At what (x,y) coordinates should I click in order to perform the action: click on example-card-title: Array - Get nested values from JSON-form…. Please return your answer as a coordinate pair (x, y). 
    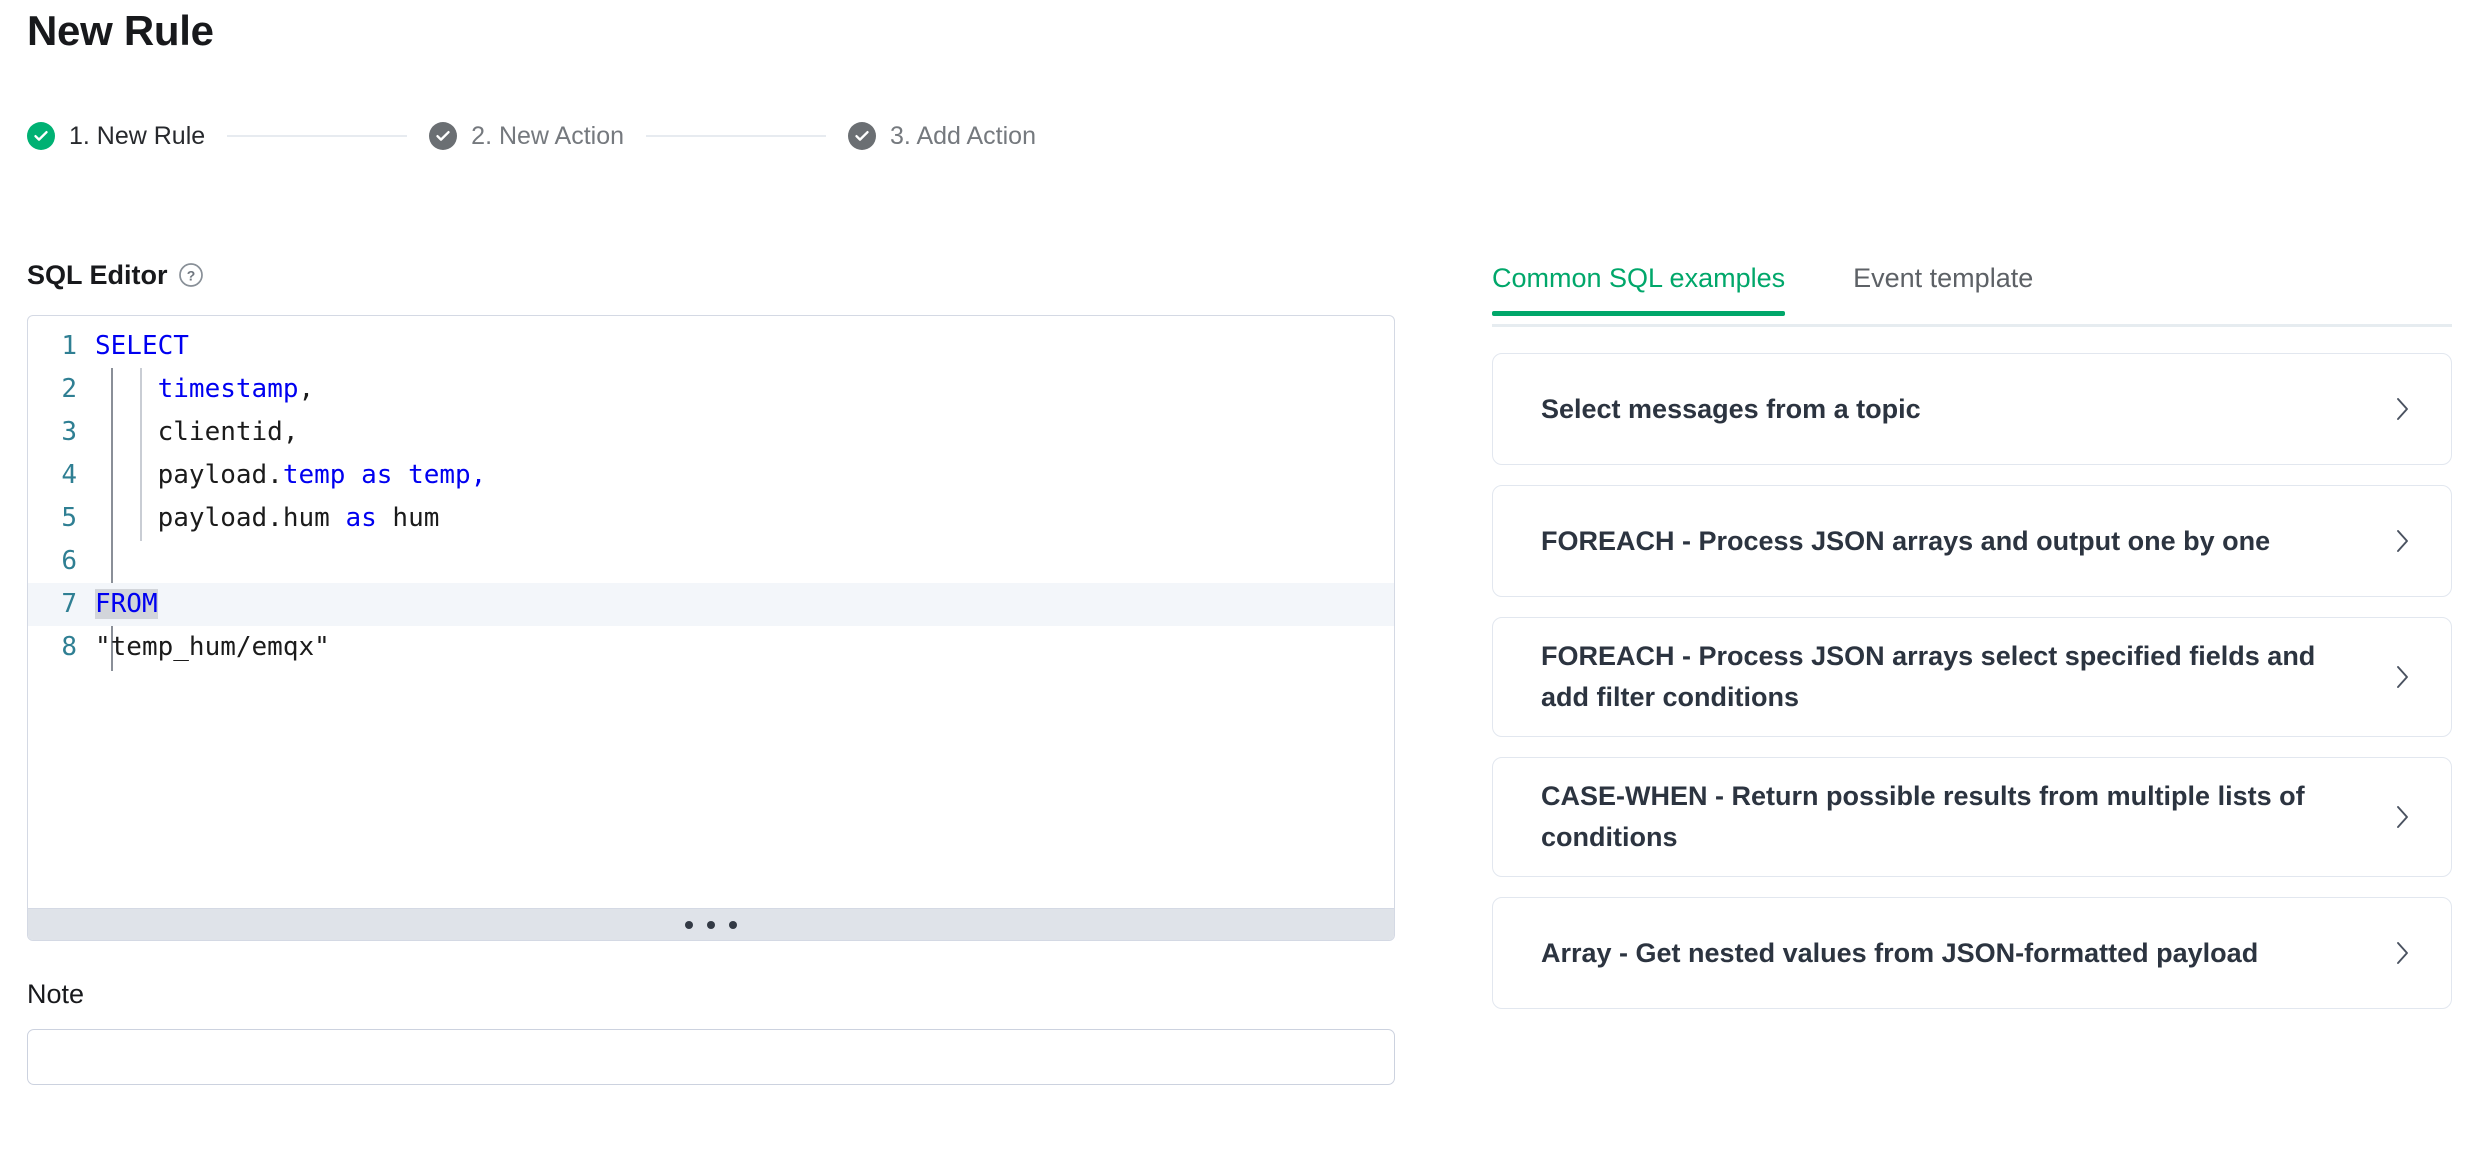
    Looking at the image, I should click on (1900, 952).